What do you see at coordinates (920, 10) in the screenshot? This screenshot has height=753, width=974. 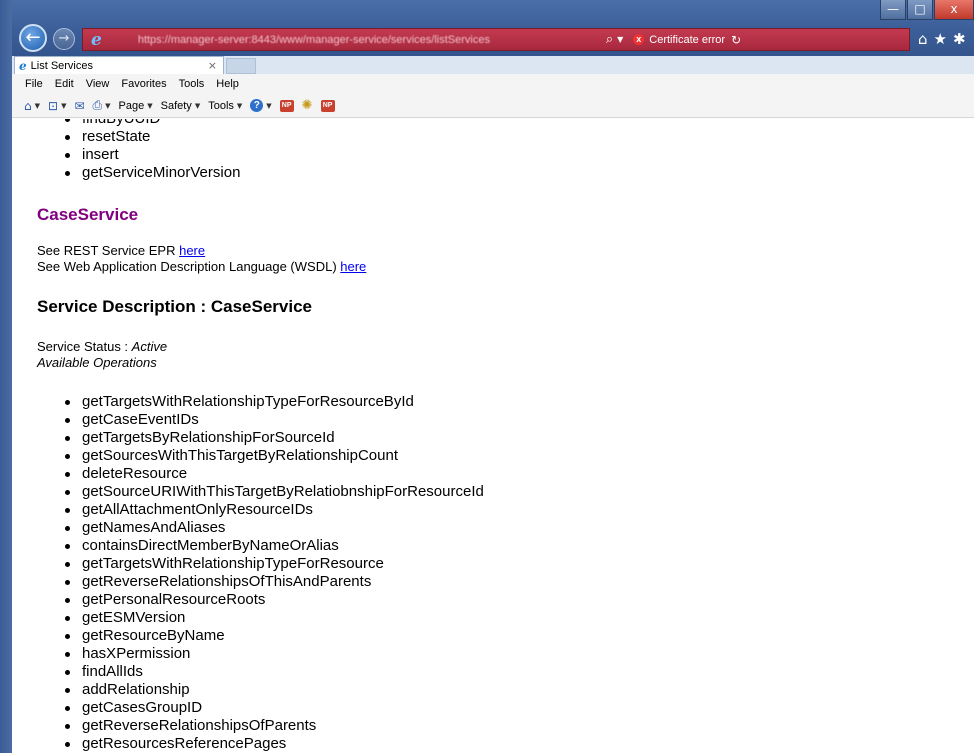 I see `maximize-button: □` at bounding box center [920, 10].